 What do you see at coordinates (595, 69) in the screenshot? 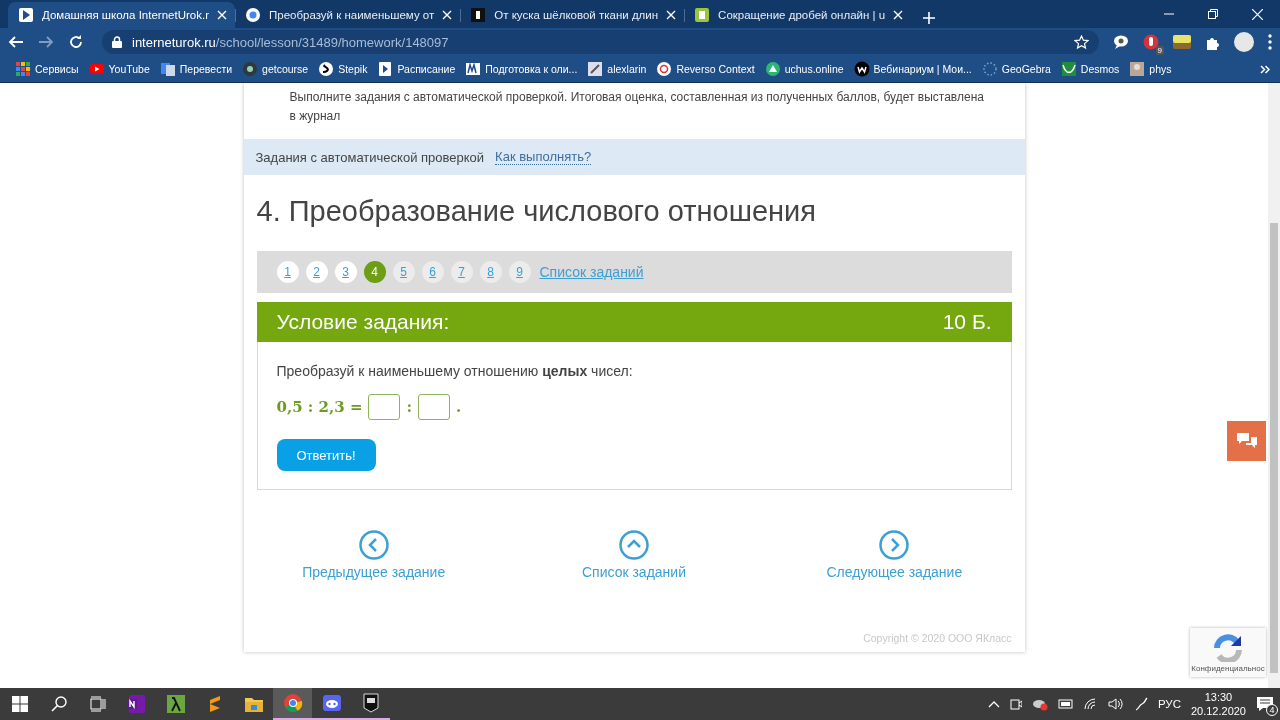
I see `pencil-icon` at bounding box center [595, 69].